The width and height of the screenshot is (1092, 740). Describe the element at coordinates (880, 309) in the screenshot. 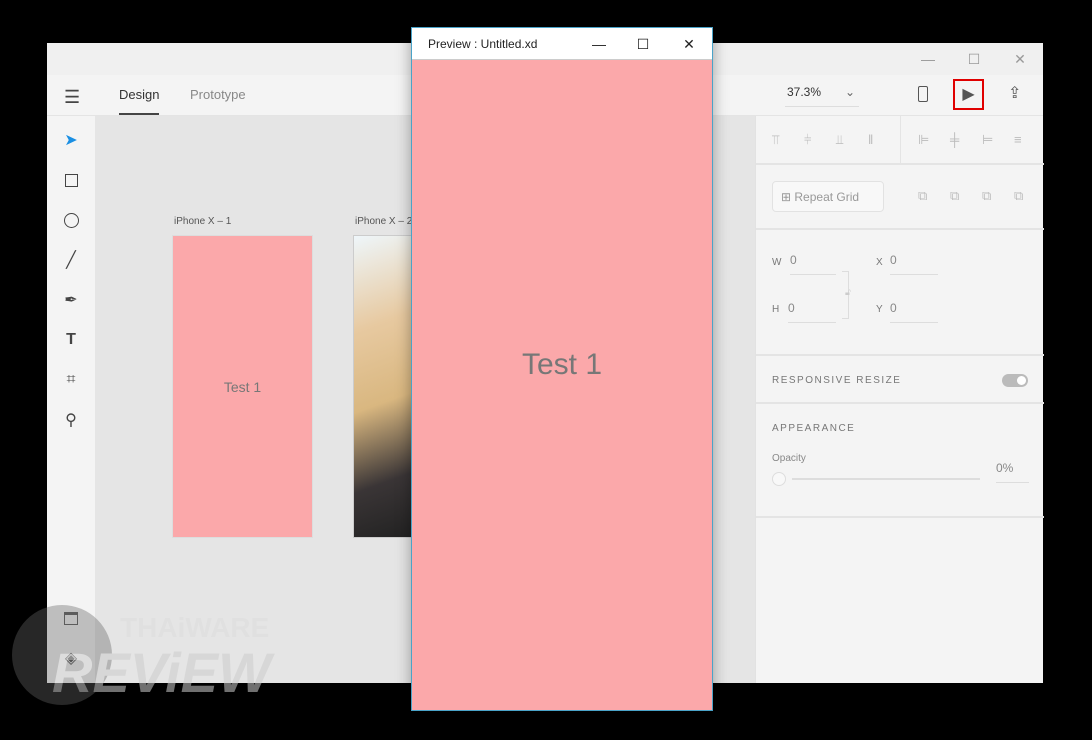

I see `y-label: Y` at that location.